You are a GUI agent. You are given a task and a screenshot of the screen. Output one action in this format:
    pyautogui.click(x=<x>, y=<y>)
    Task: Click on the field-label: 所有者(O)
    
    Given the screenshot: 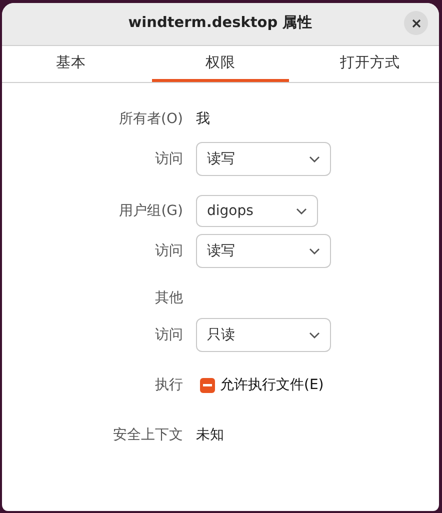 What is the action you would take?
    pyautogui.click(x=150, y=119)
    